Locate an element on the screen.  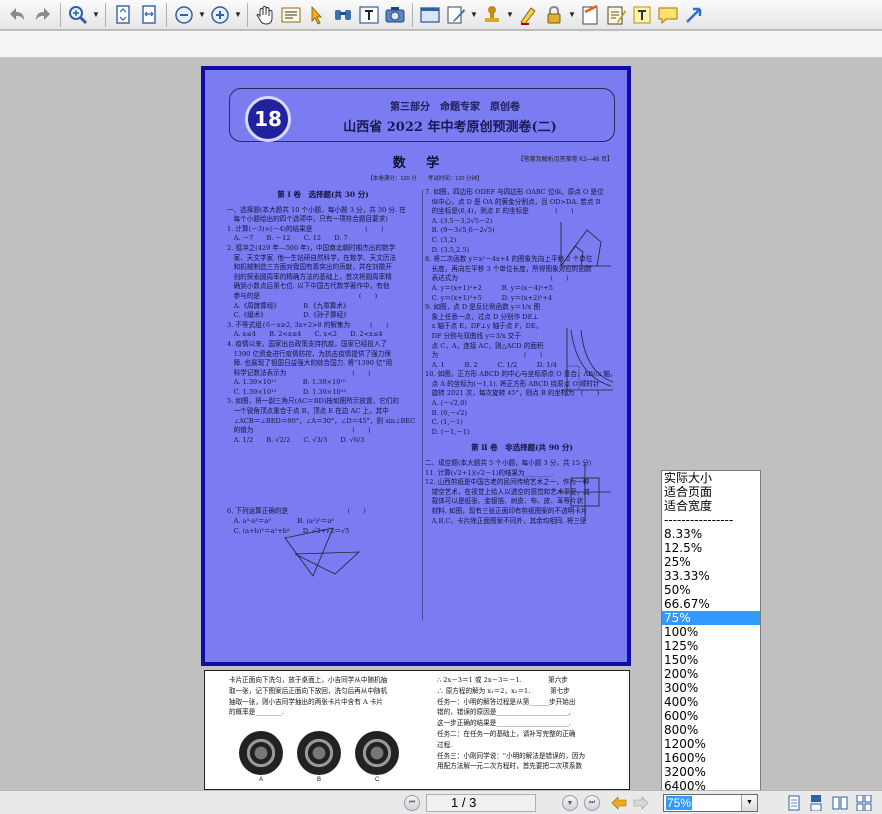
edit-note-icon is located at coordinates (616, 15).